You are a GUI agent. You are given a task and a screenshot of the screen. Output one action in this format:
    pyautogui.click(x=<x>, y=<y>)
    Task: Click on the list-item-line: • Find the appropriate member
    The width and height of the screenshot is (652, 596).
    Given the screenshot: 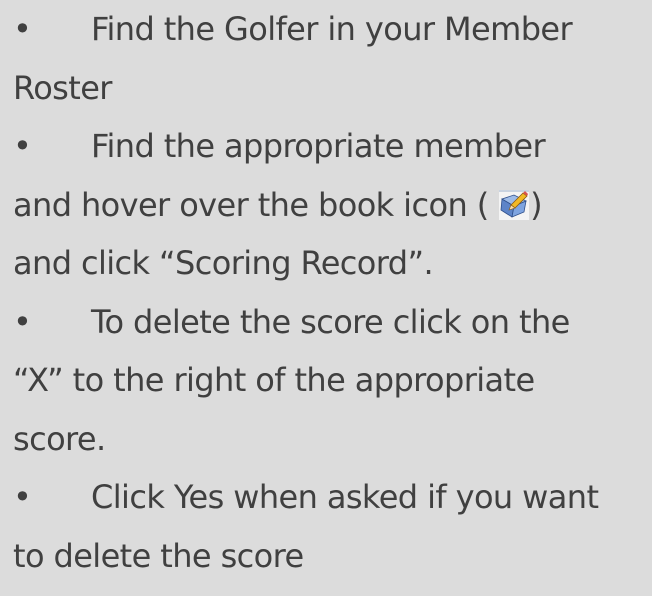 What is the action you would take?
    pyautogui.click(x=327, y=146)
    